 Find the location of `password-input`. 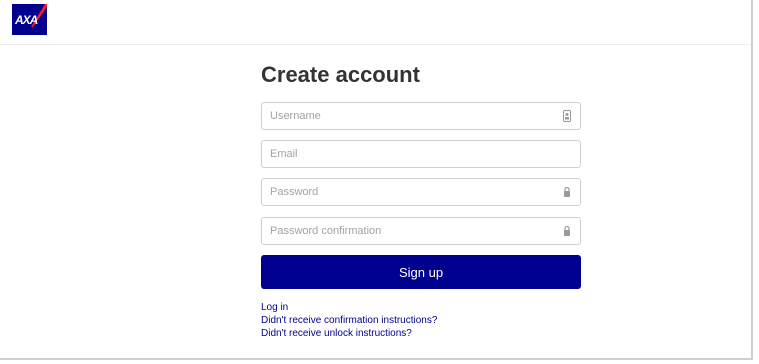

password-input is located at coordinates (406, 192).